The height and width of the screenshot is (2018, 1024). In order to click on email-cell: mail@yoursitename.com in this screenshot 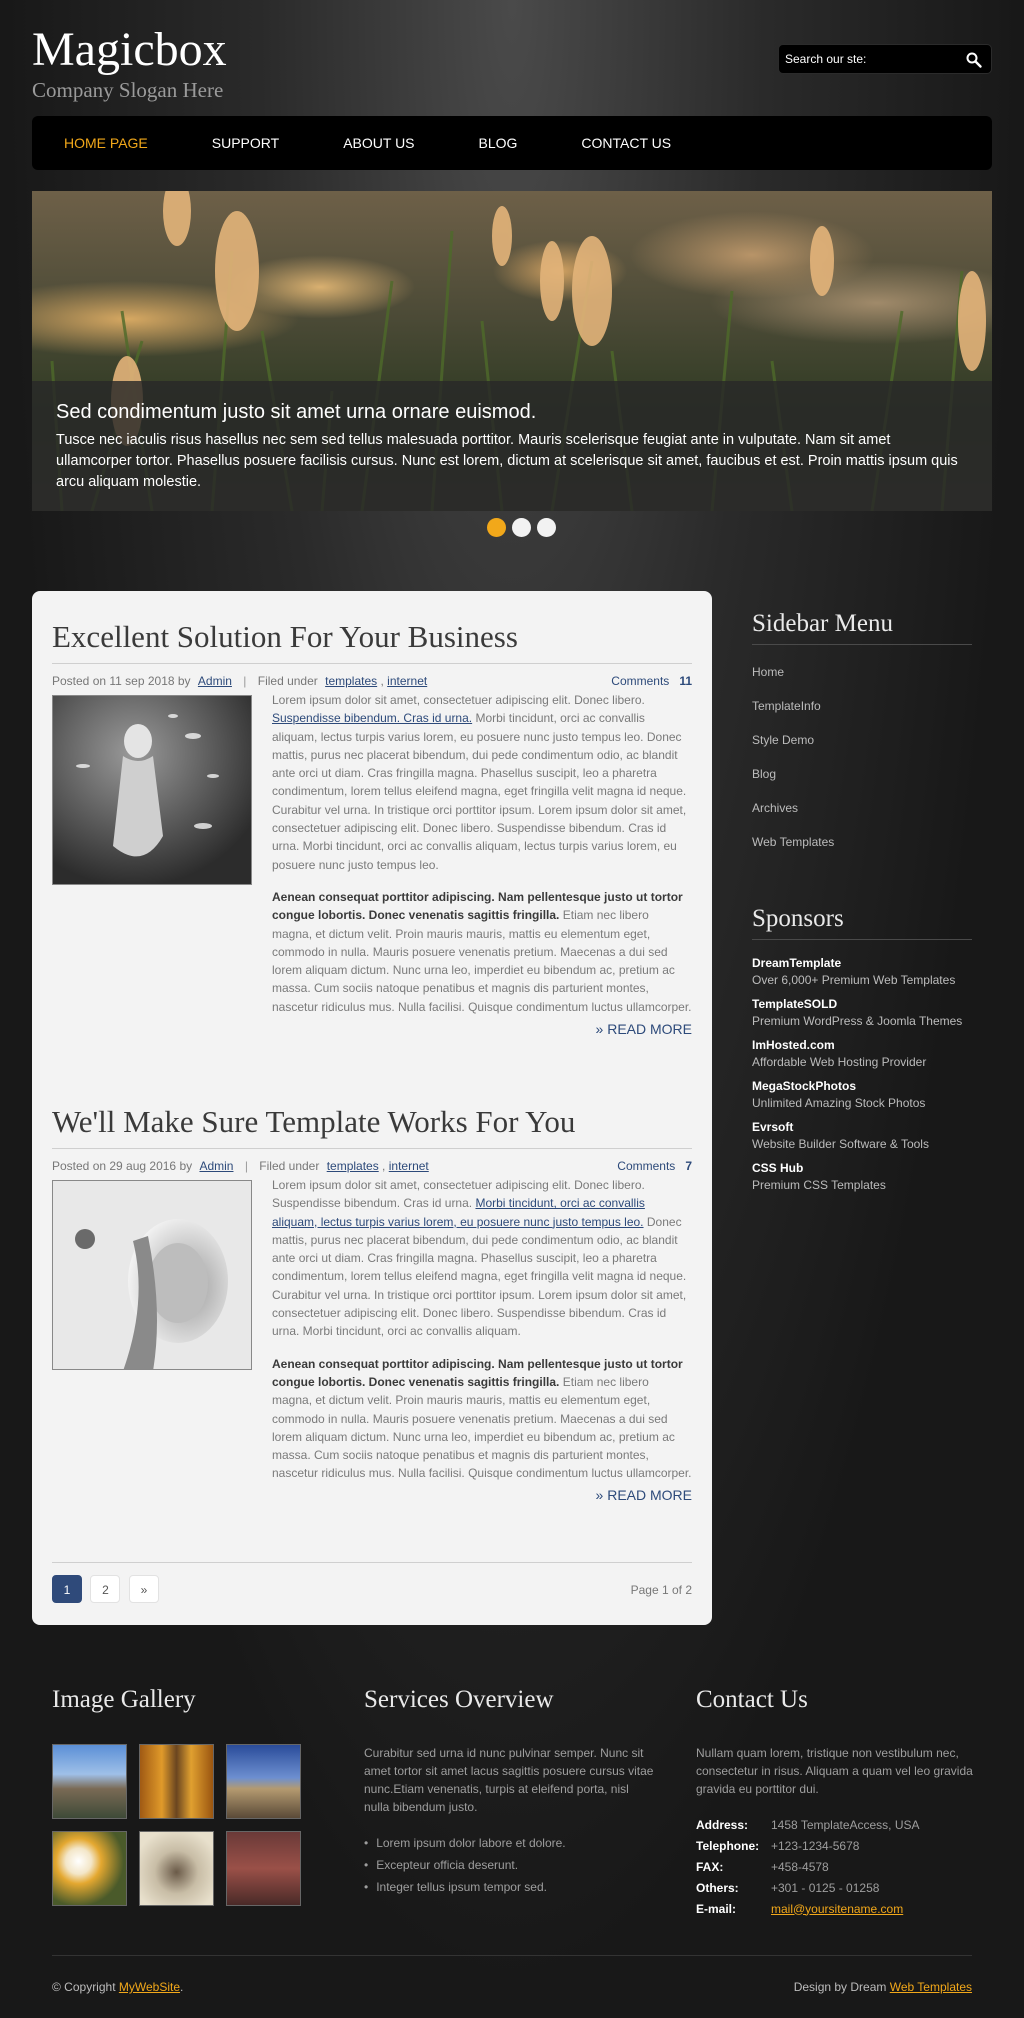, I will do `click(845, 1908)`.